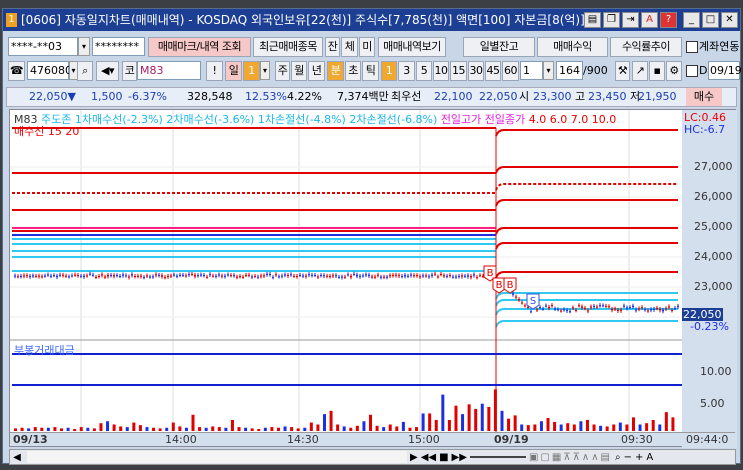 The height and width of the screenshot is (470, 743). What do you see at coordinates (572, 47) in the screenshot?
I see `trade-profit-button: 매매수익` at bounding box center [572, 47].